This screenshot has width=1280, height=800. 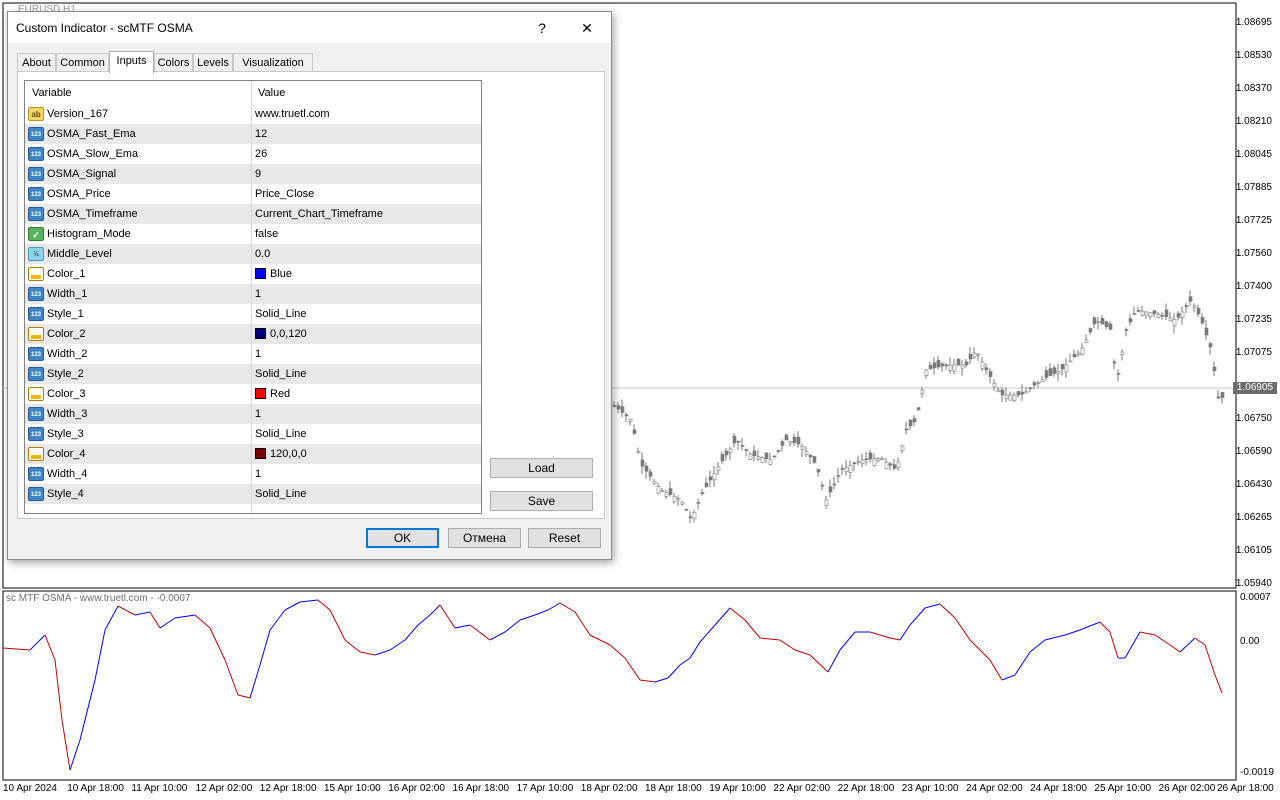 What do you see at coordinates (281, 454) in the screenshot?
I see `variable-value: 120,0,0` at bounding box center [281, 454].